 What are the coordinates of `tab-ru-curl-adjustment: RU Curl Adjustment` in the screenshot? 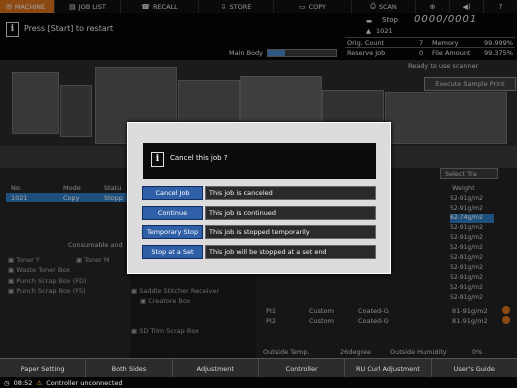 It's located at (388, 368).